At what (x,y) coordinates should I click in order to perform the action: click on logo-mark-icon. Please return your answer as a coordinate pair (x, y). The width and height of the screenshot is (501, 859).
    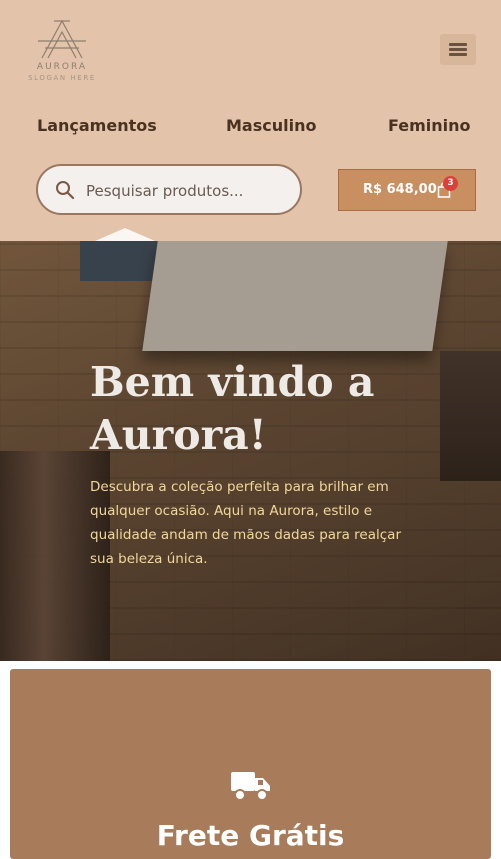
    Looking at the image, I should click on (62, 39).